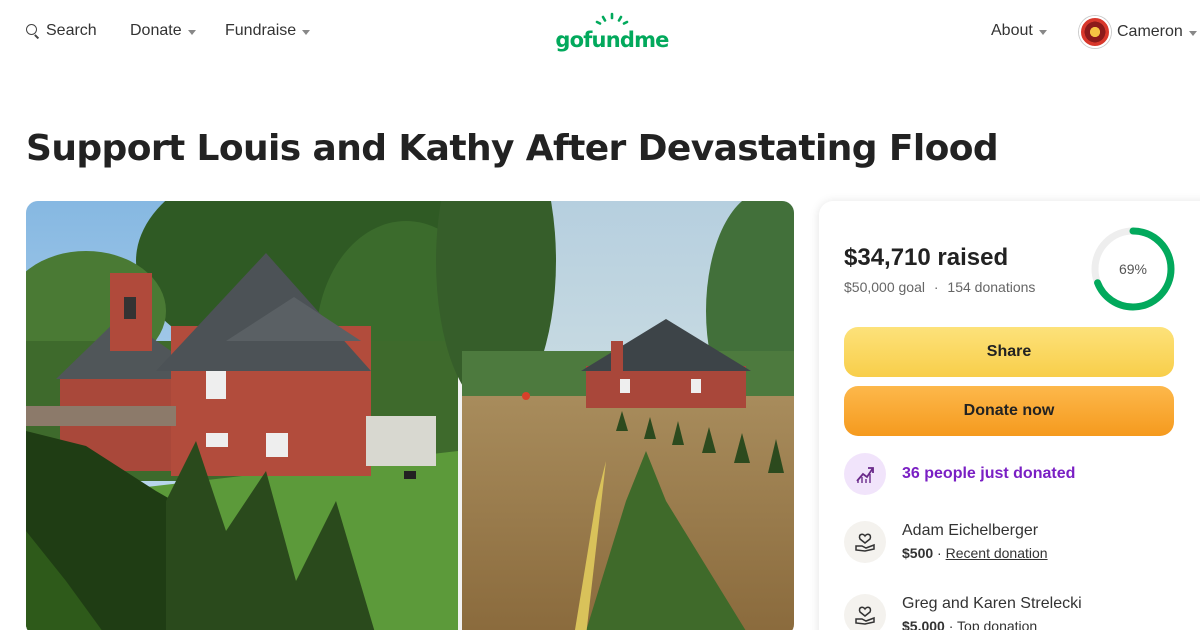 The height and width of the screenshot is (630, 1200). I want to click on logo-sun-icon, so click(612, 18).